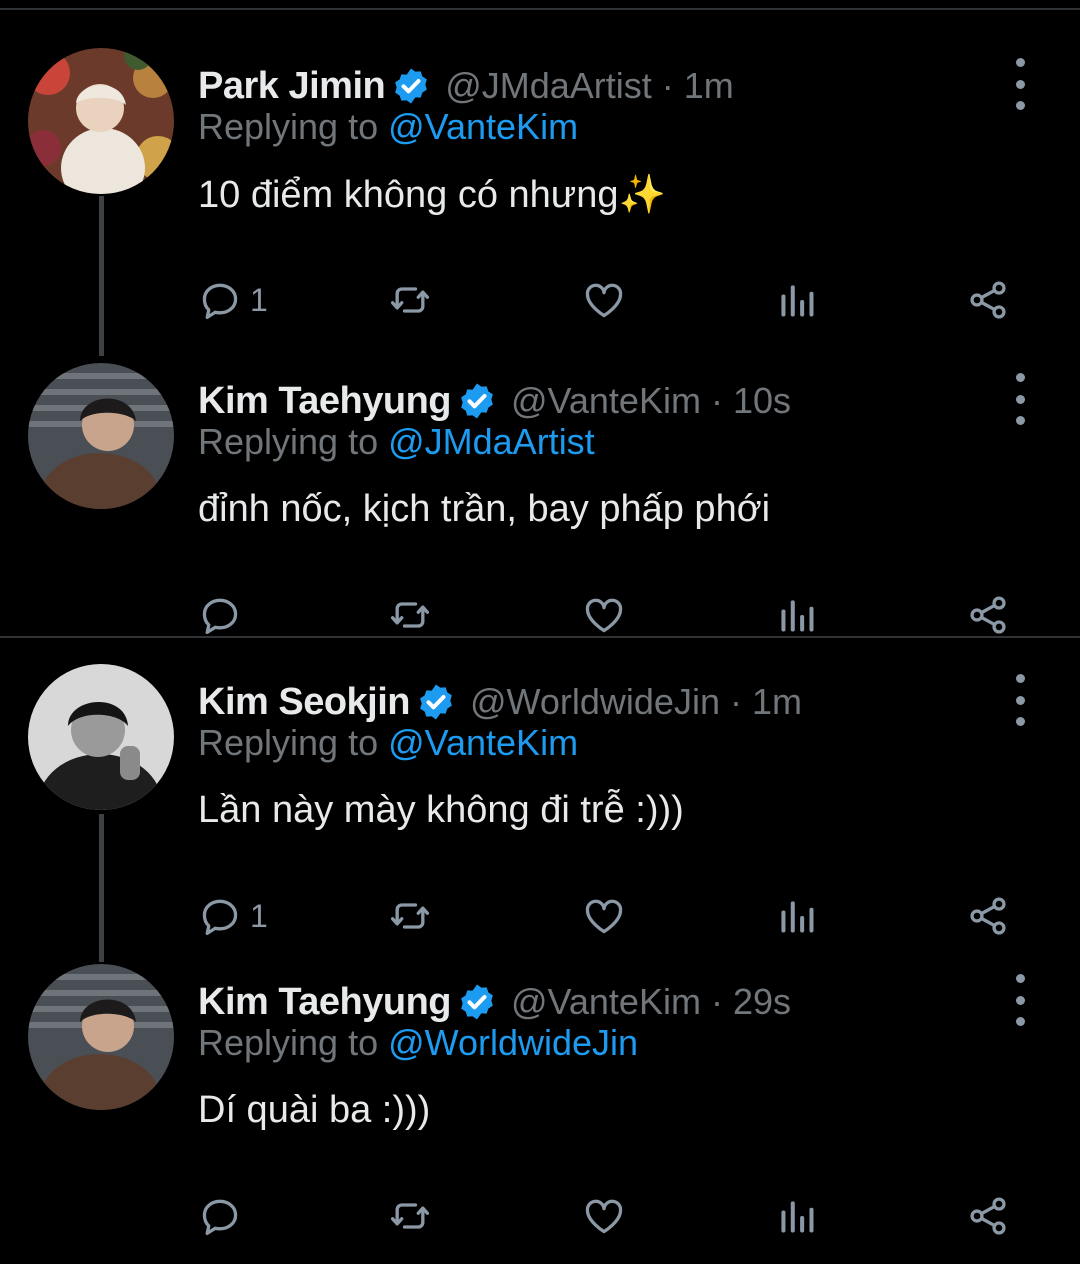  I want to click on handle-and-time: @VanteKim · 10s, so click(651, 401).